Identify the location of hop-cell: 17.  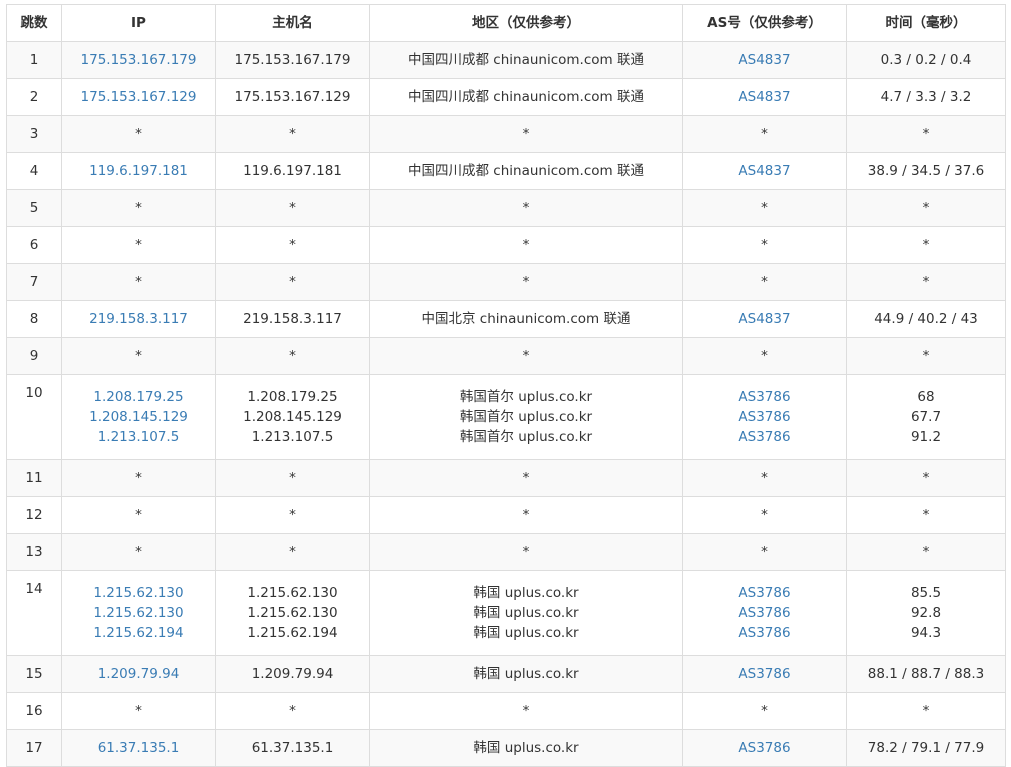
(34, 748).